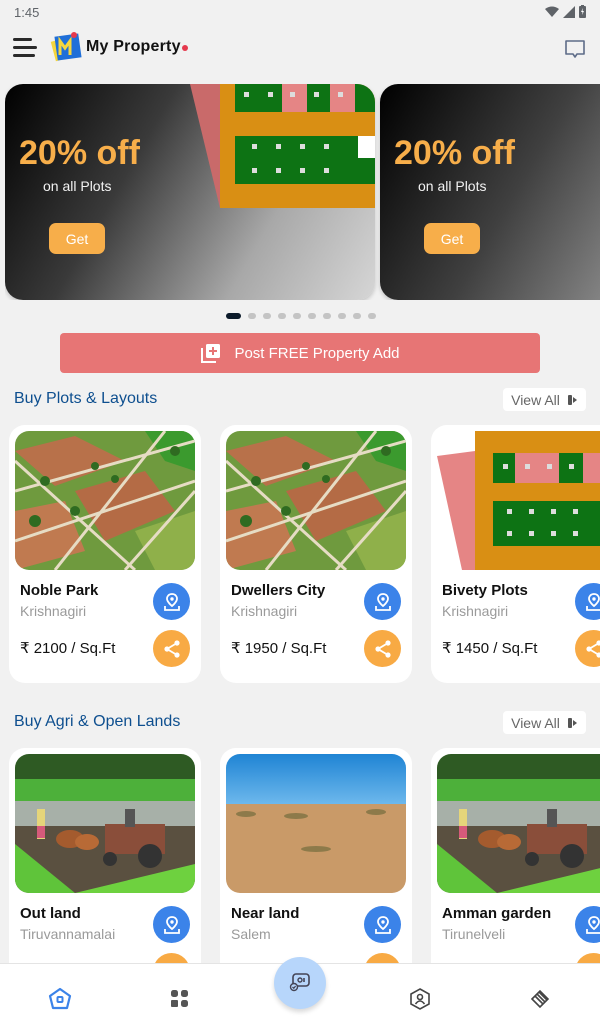 The image size is (600, 1024). I want to click on add-to-library-icon, so click(211, 353).